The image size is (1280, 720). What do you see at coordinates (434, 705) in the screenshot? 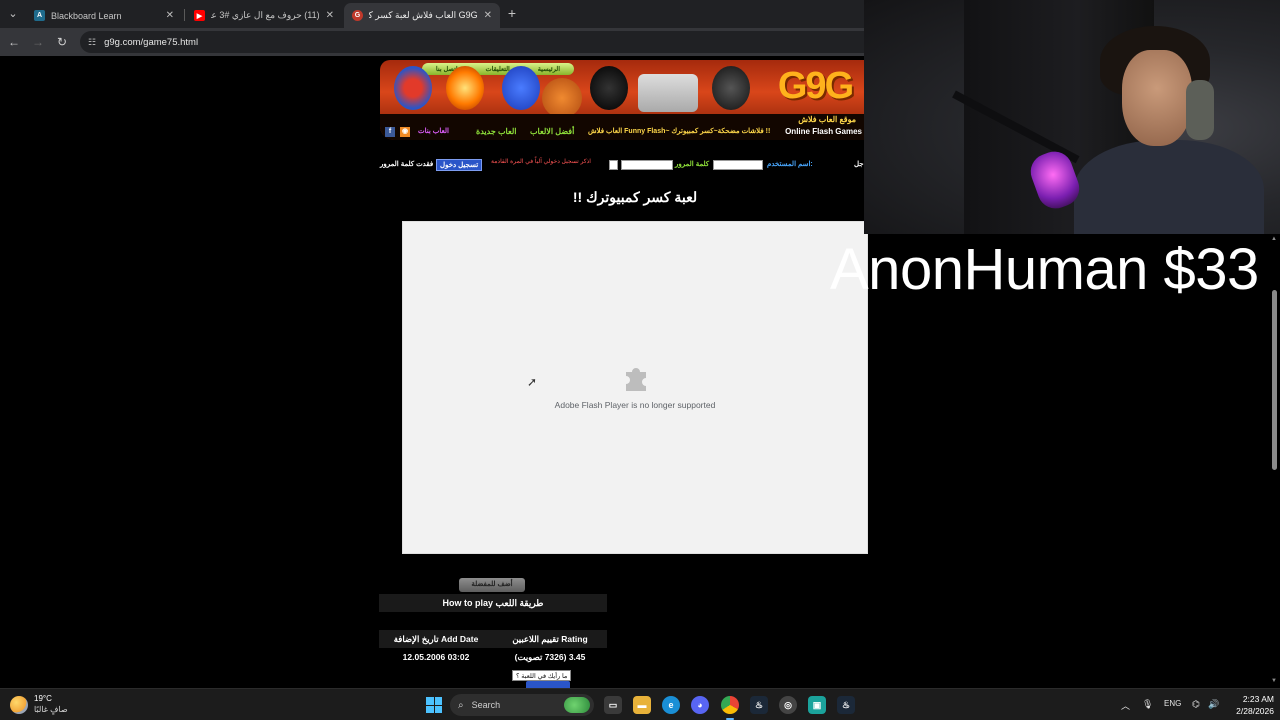
I see `windows-start-icon` at bounding box center [434, 705].